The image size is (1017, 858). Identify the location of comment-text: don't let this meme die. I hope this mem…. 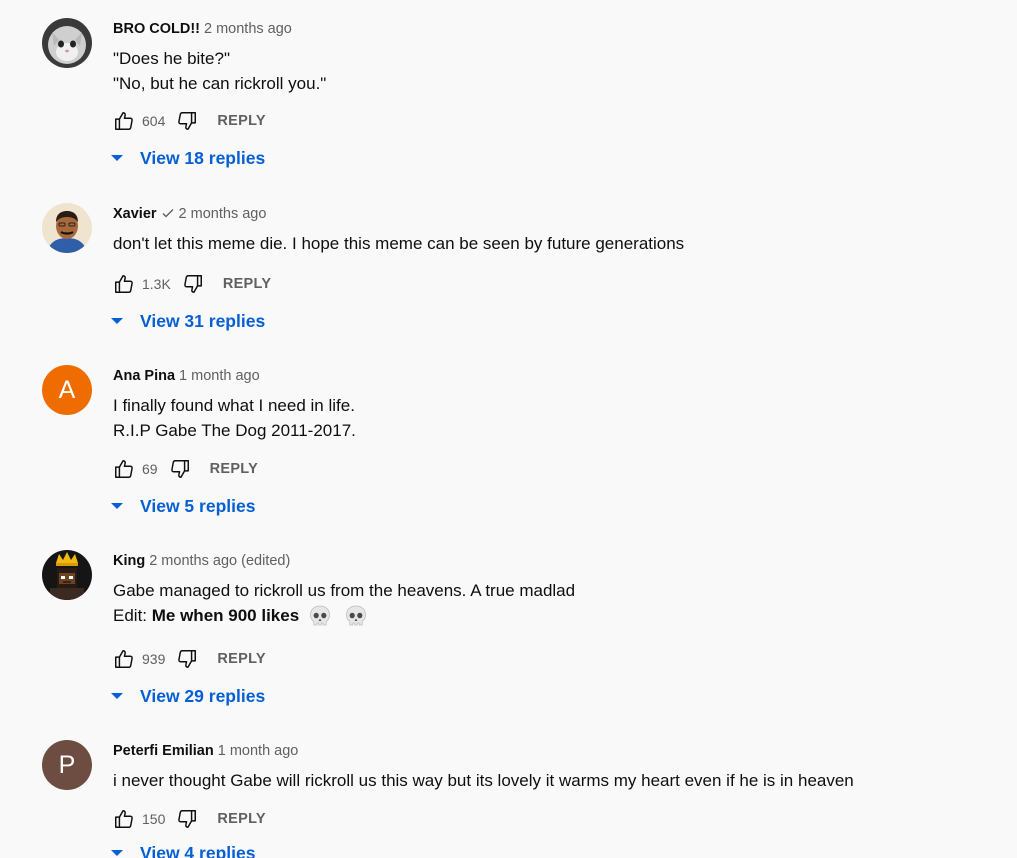
(398, 243).